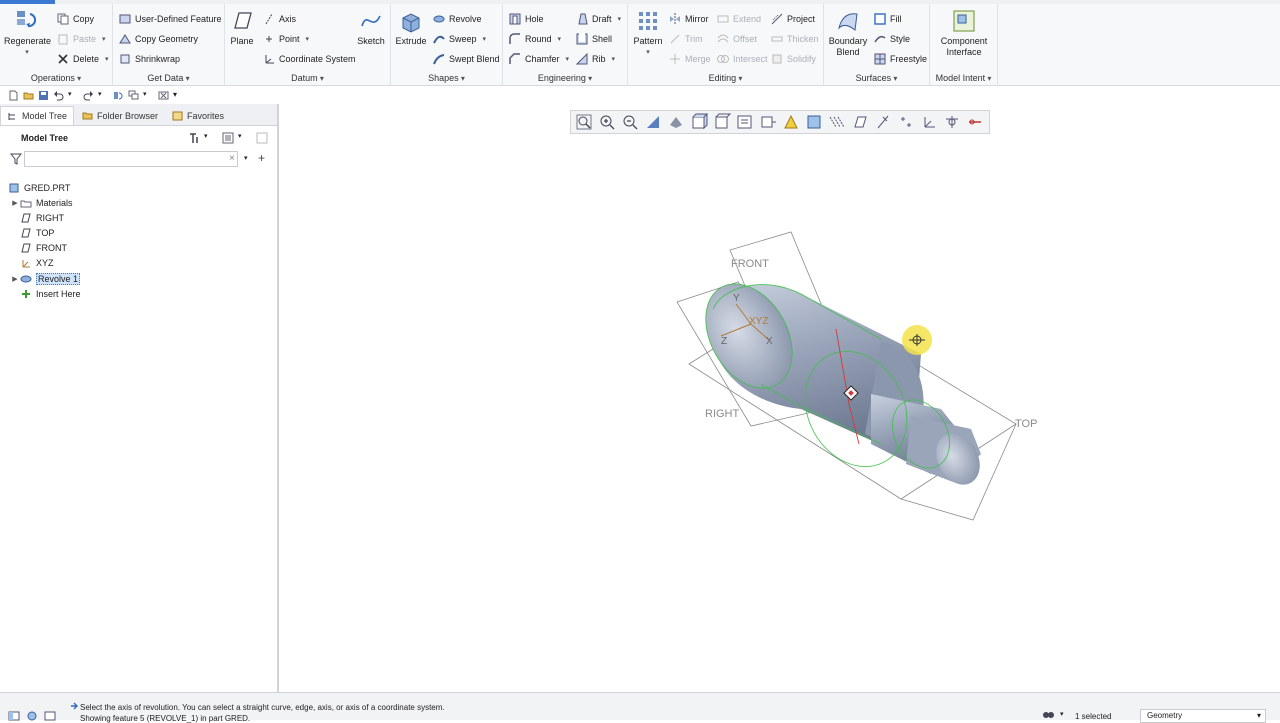  Describe the element at coordinates (81, 39) in the screenshot. I see `paste-button: Paste ▾` at that location.